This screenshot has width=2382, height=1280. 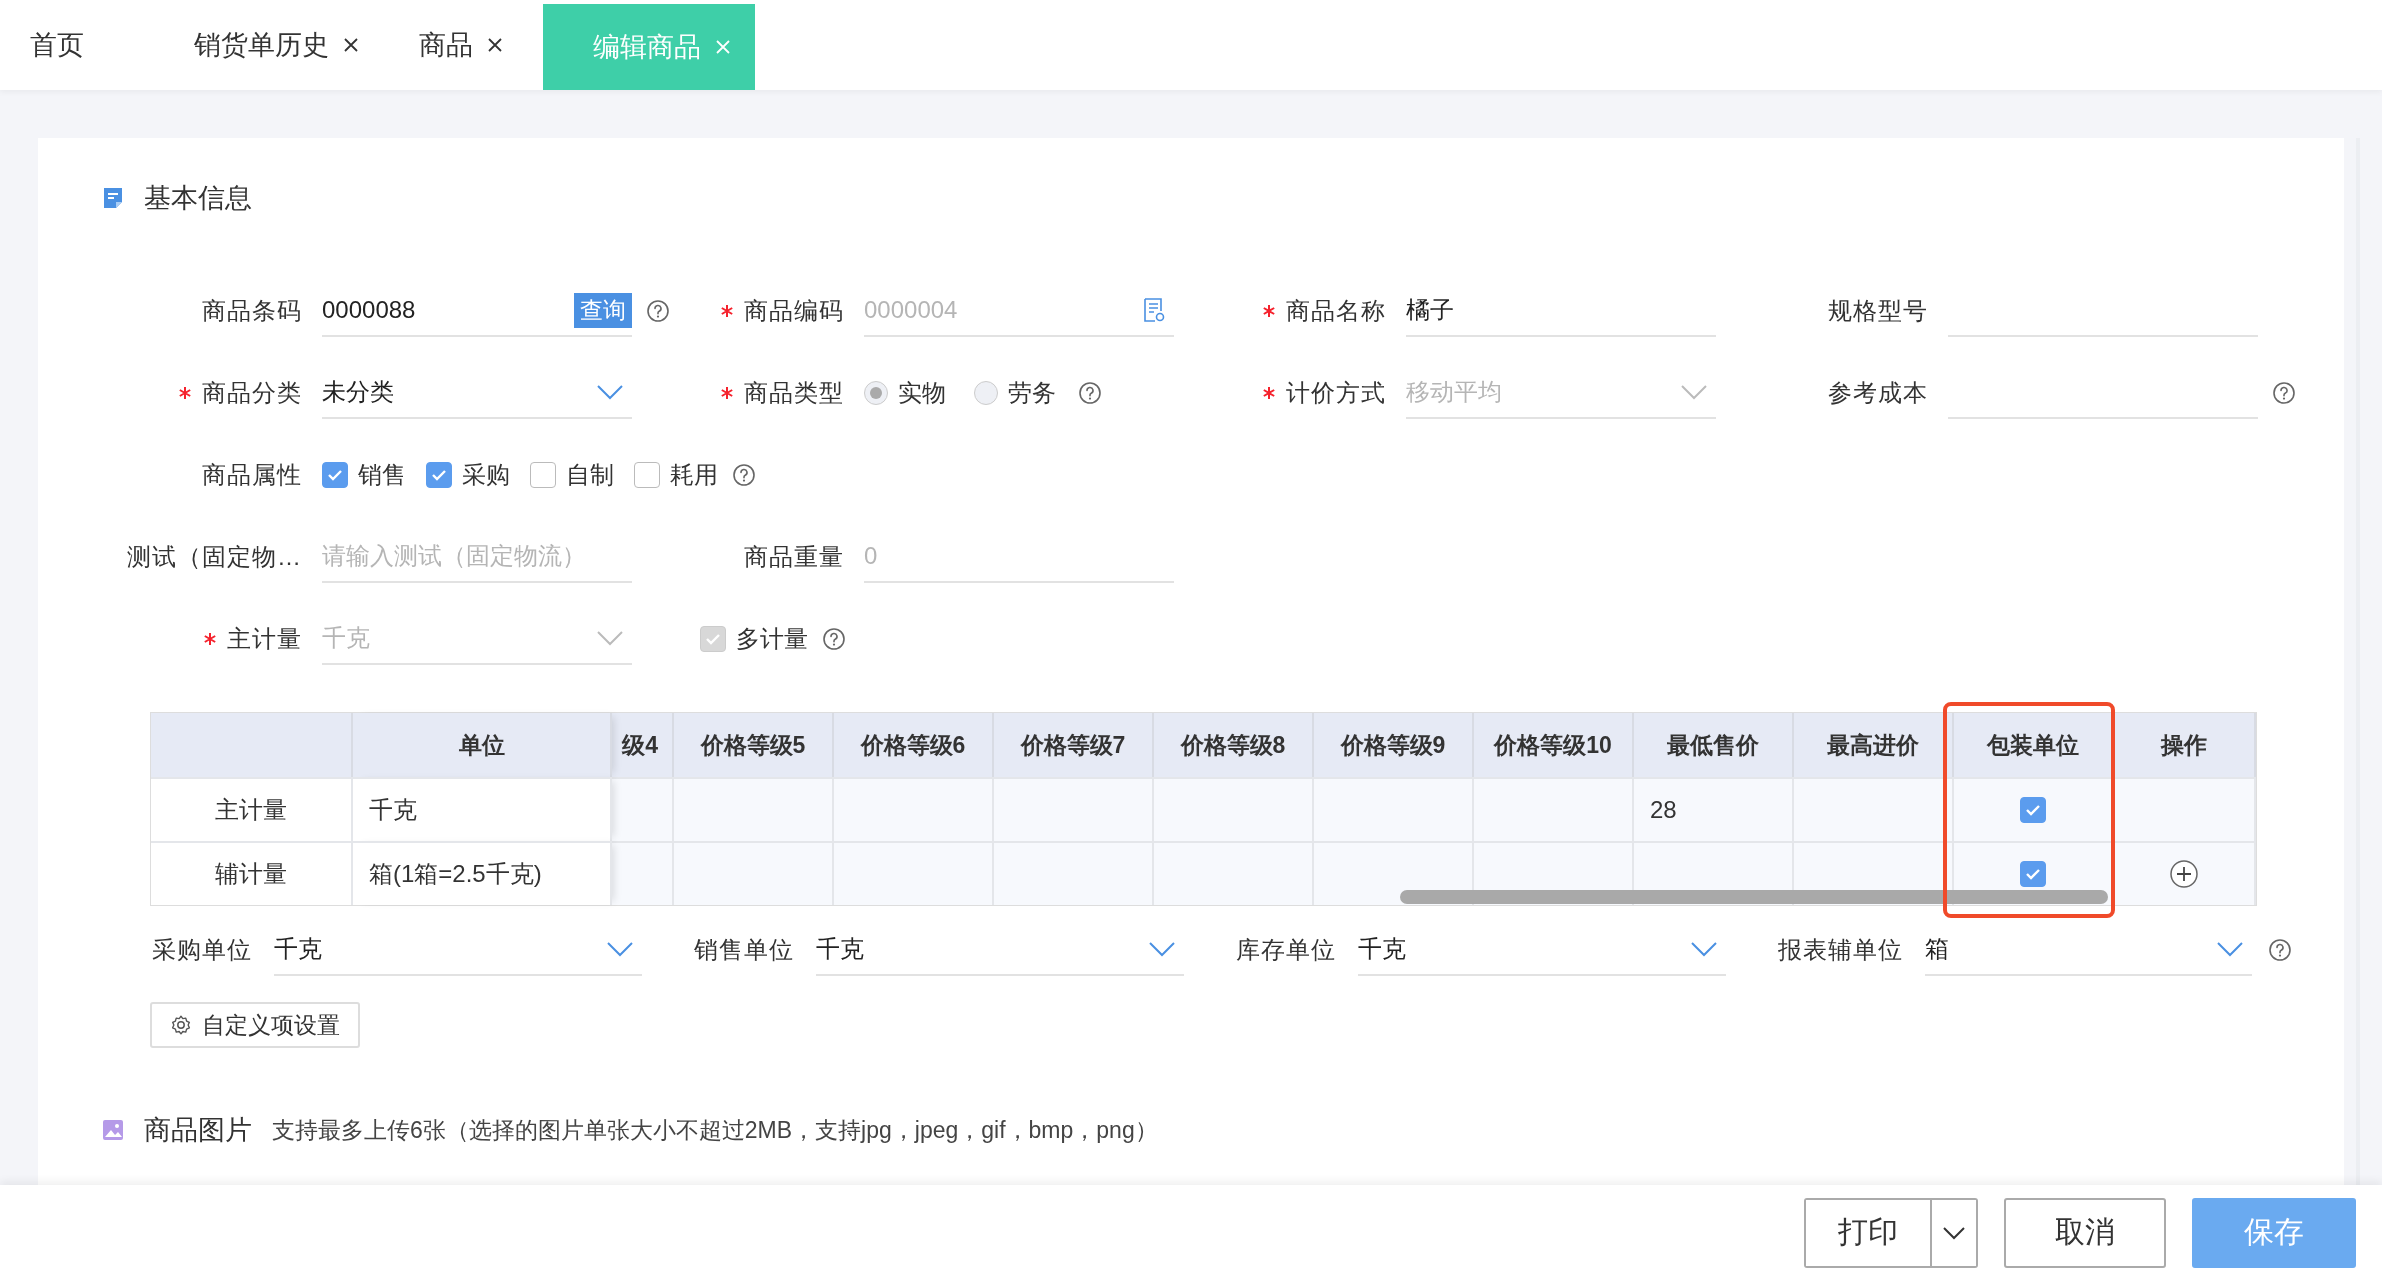 I want to click on column-header: 包装单位, so click(x=2034, y=745).